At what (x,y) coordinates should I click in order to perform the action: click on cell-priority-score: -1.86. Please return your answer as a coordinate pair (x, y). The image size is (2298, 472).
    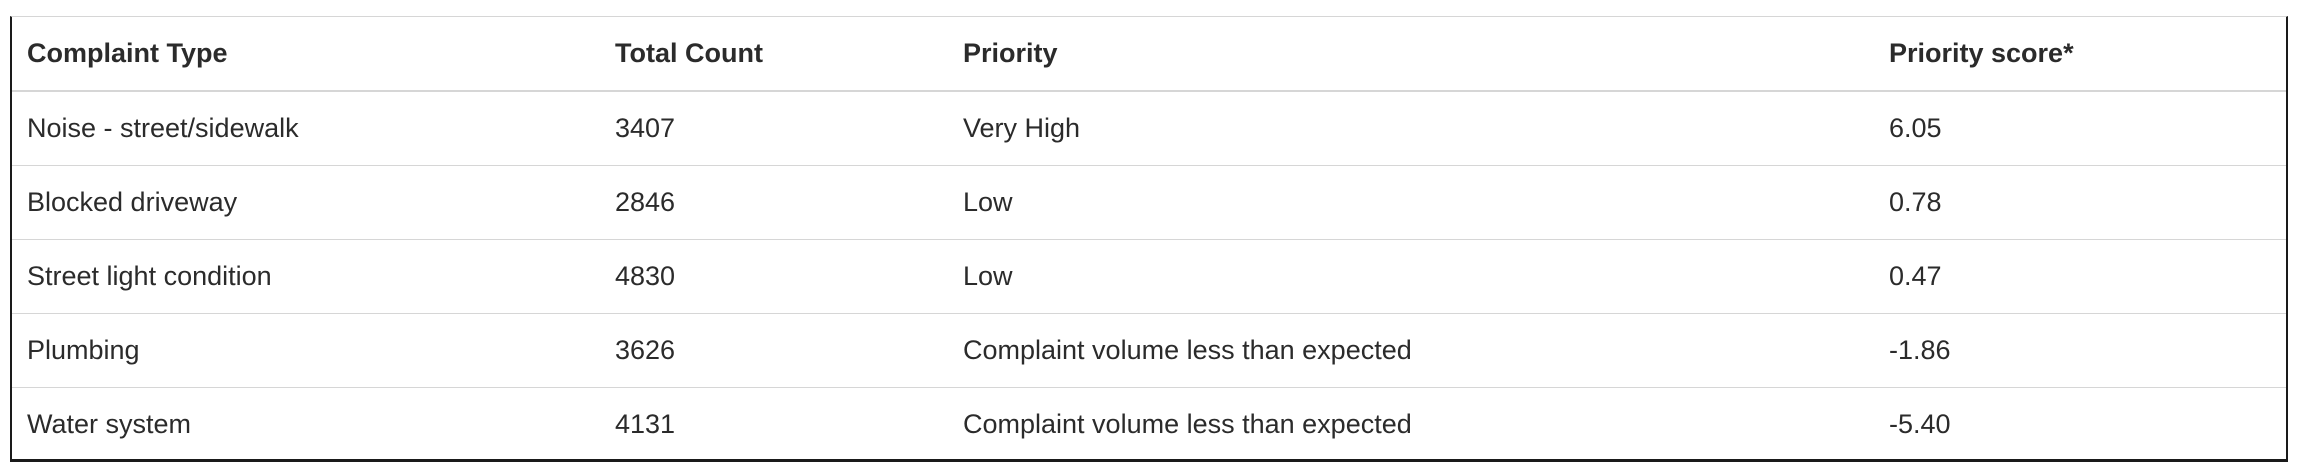
    Looking at the image, I should click on (2080, 350).